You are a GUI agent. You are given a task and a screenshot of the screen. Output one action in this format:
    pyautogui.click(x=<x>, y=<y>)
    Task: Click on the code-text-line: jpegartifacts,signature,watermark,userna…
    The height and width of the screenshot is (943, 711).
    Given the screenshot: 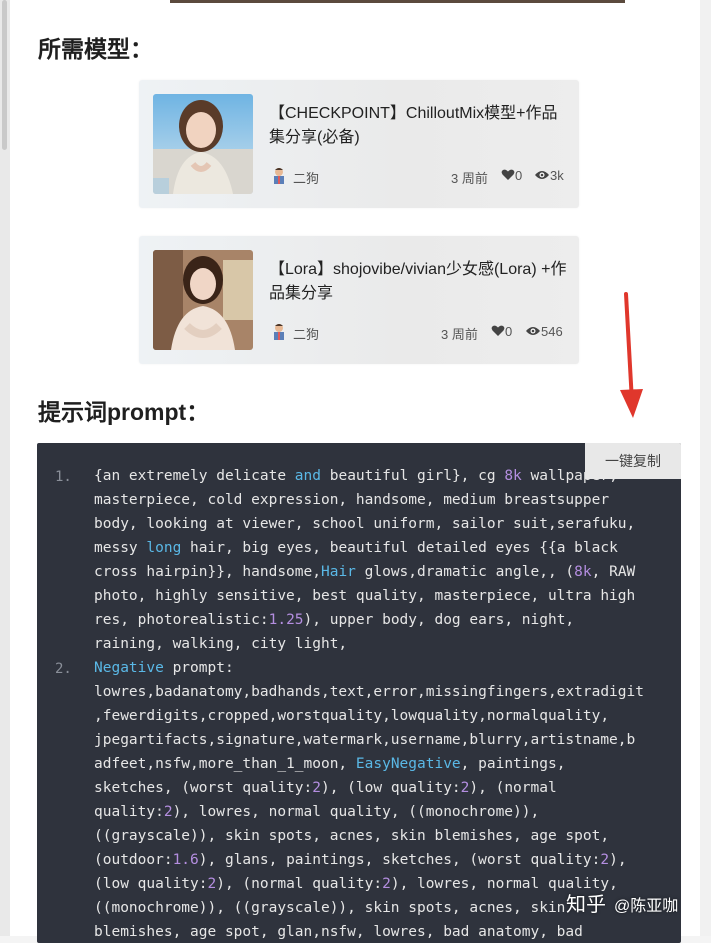 What is the action you would take?
    pyautogui.click(x=365, y=740)
    